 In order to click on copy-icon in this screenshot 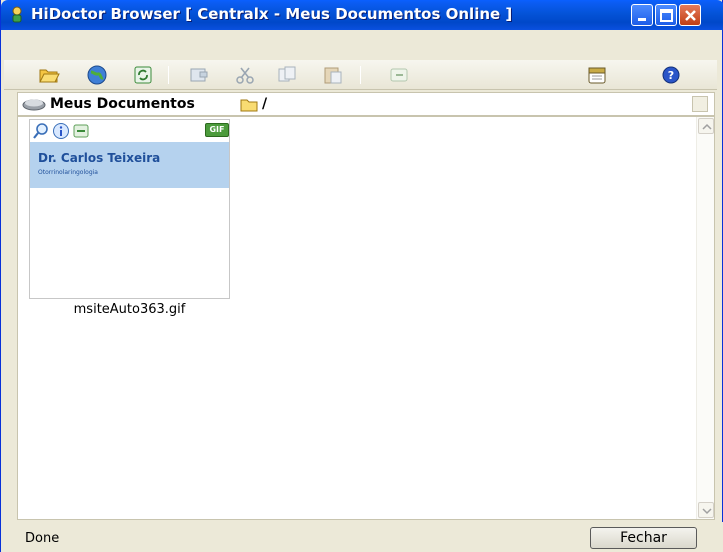, I will do `click(287, 75)`.